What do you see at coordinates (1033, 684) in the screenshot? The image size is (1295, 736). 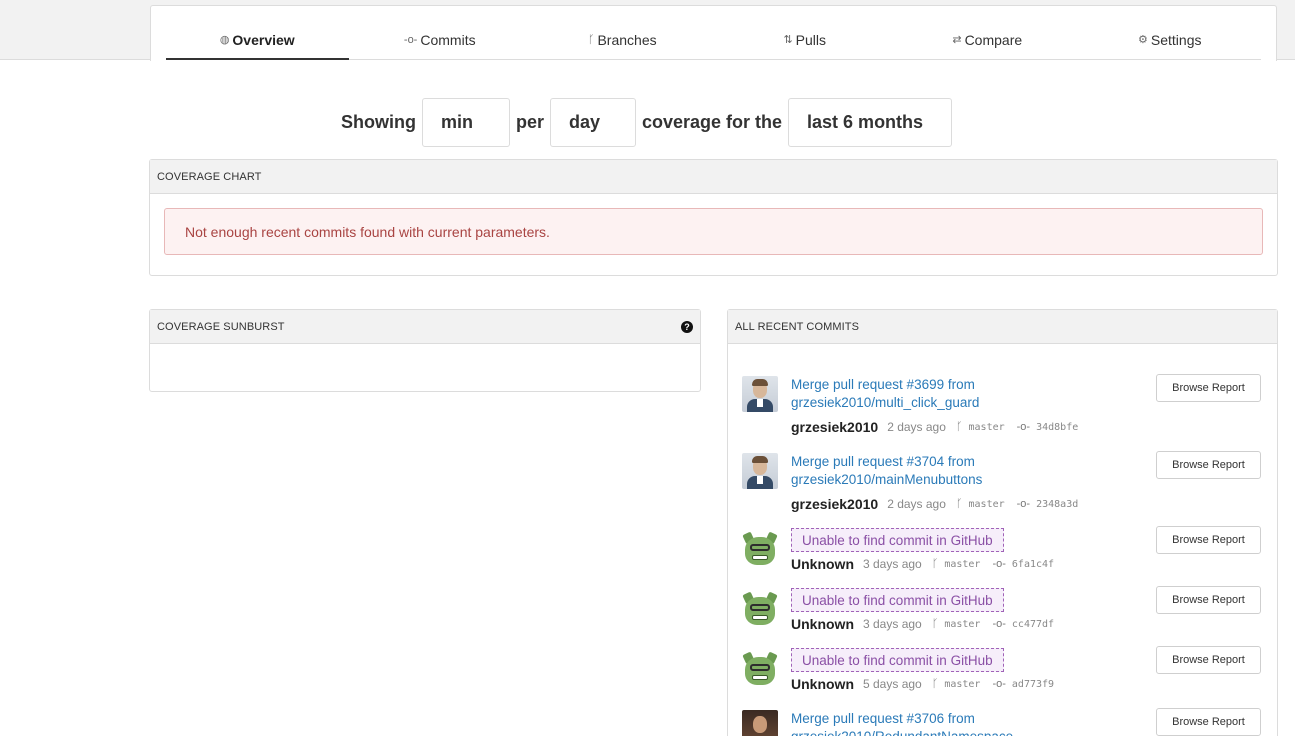 I see `commit-sha: ad773f9` at bounding box center [1033, 684].